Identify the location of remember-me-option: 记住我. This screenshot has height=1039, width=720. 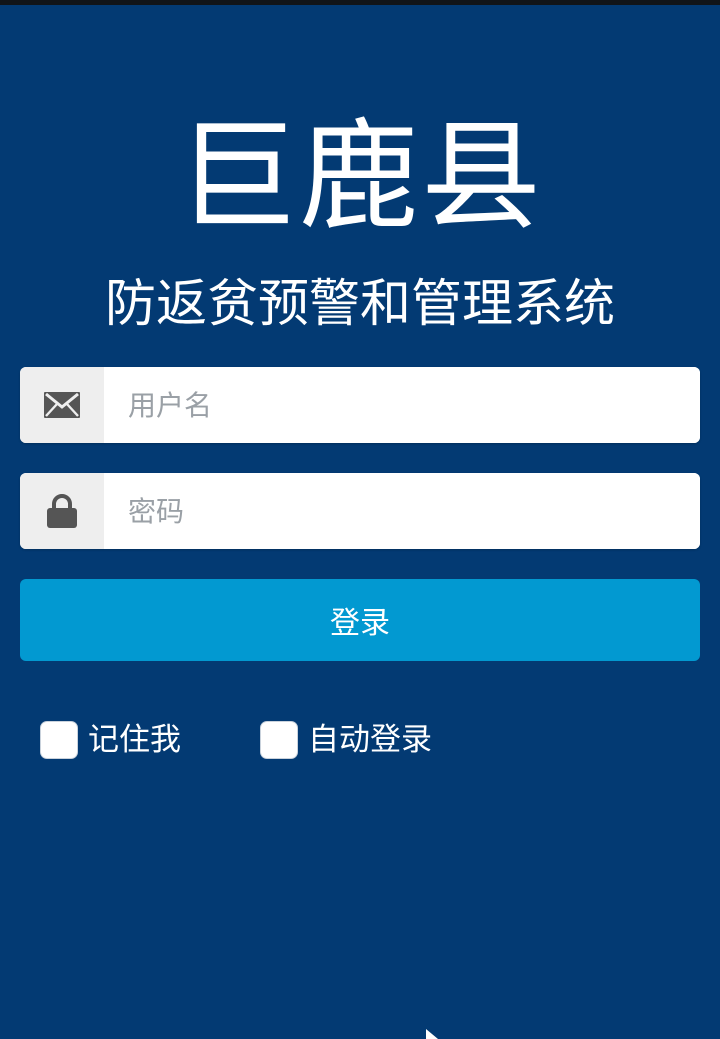
(110, 740).